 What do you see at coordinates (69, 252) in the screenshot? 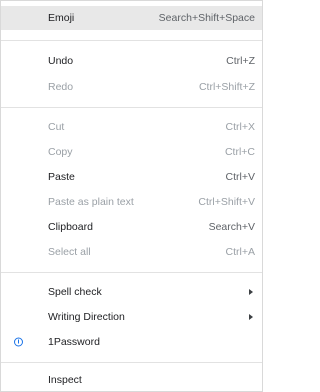
I see `menu-item-label: Select all` at bounding box center [69, 252].